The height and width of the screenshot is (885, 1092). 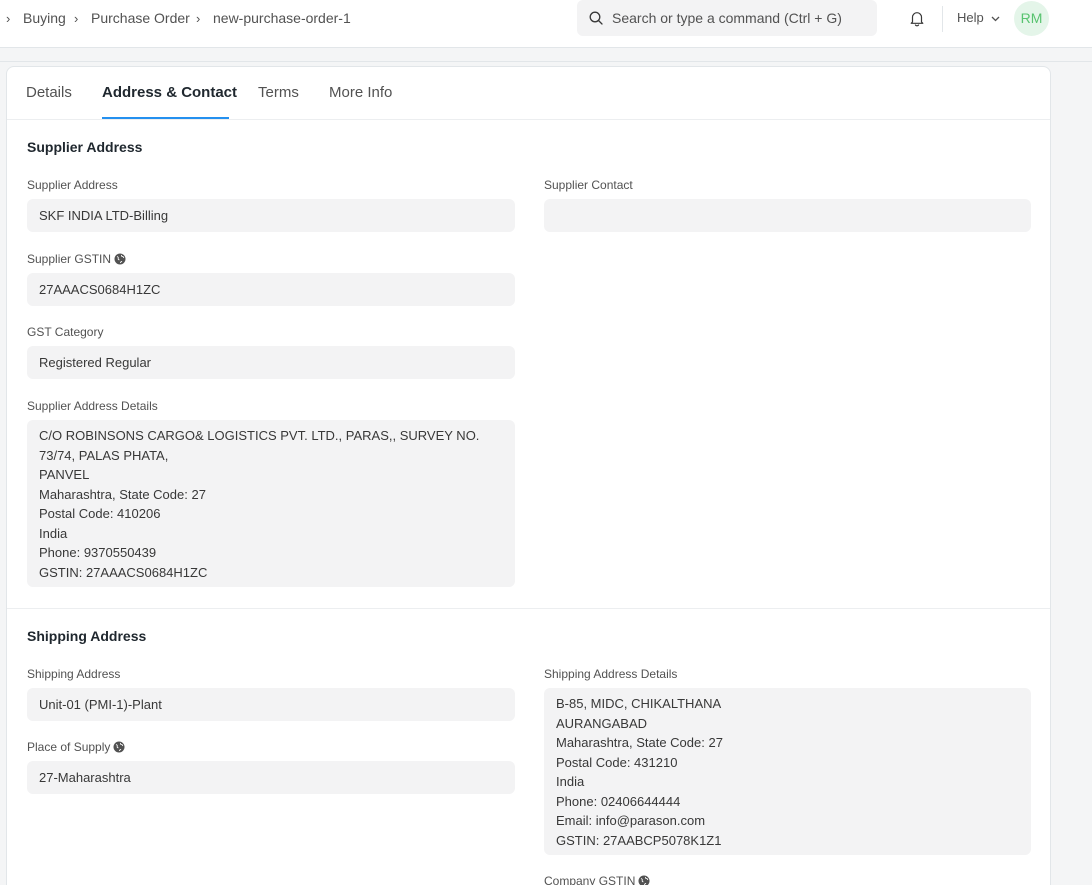 I want to click on user-avatar: RM, so click(x=1031, y=18).